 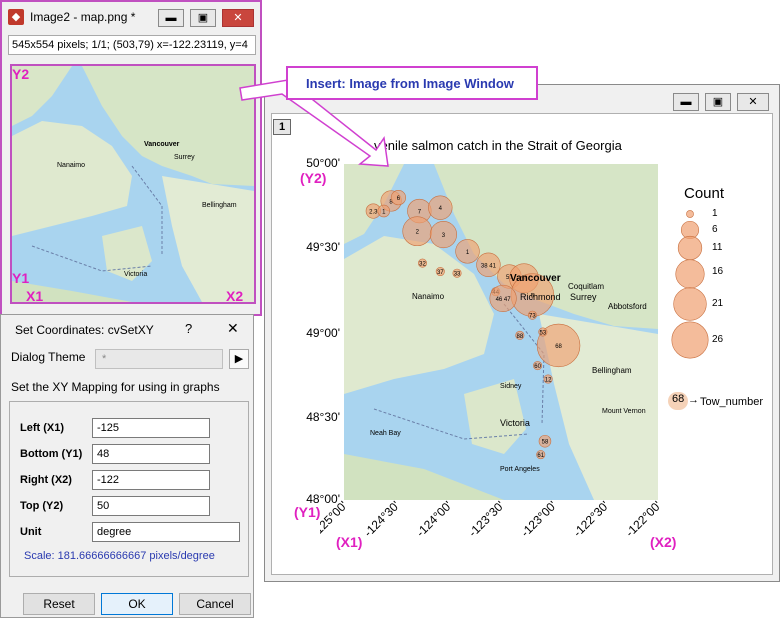 What do you see at coordinates (373, 213) in the screenshot?
I see `tow-number-label: 2.3` at bounding box center [373, 213].